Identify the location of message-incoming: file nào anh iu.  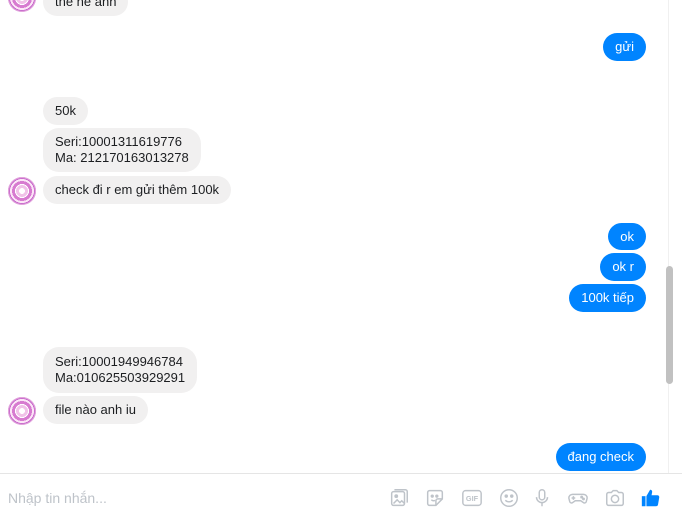
(95, 410).